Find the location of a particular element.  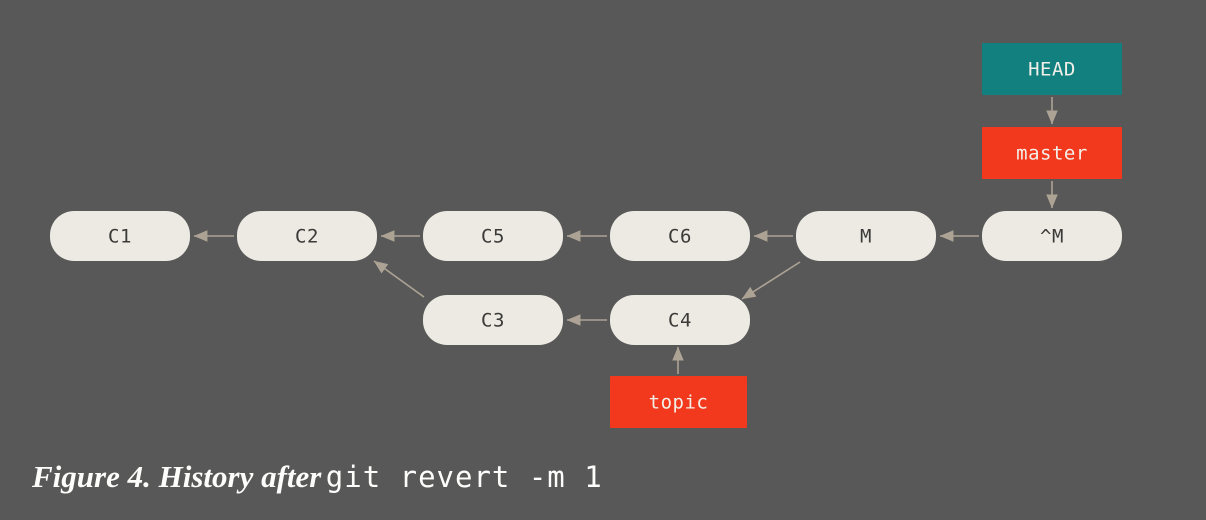

edge-m-to-c4 is located at coordinates (771, 280).